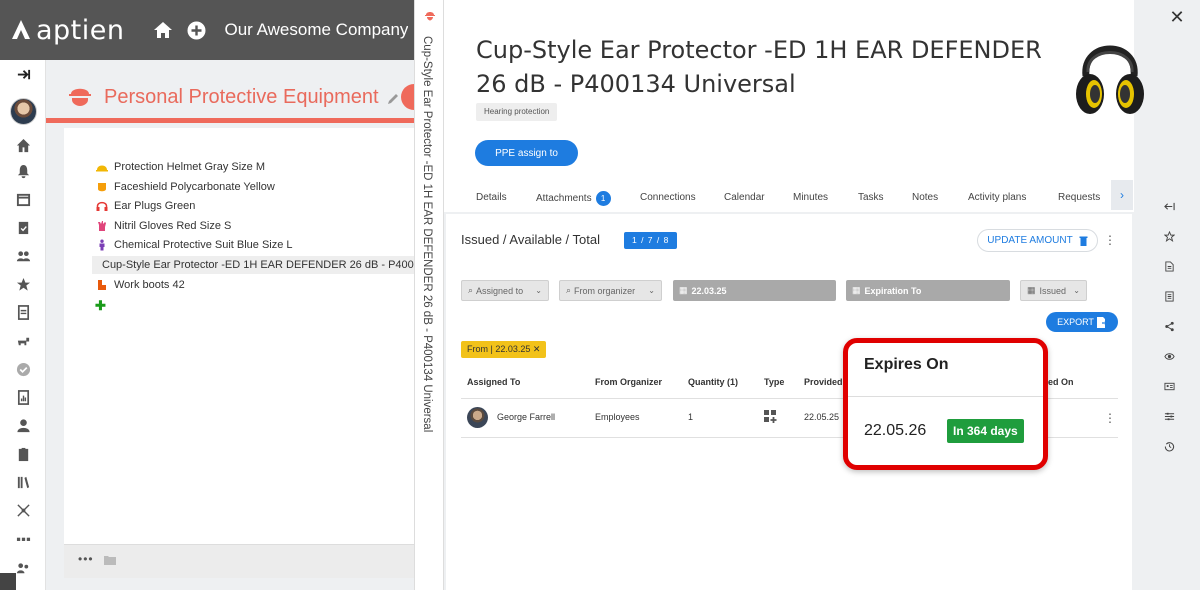  Describe the element at coordinates (1037, 240) in the screenshot. I see `update-amount-button: UPDATE AMOUNT` at that location.